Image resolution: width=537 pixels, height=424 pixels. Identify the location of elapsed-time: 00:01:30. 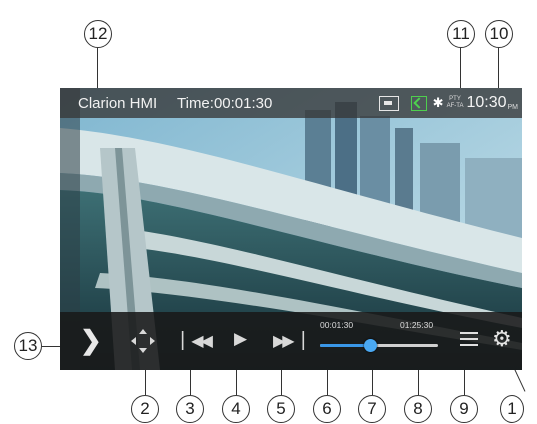
(337, 325).